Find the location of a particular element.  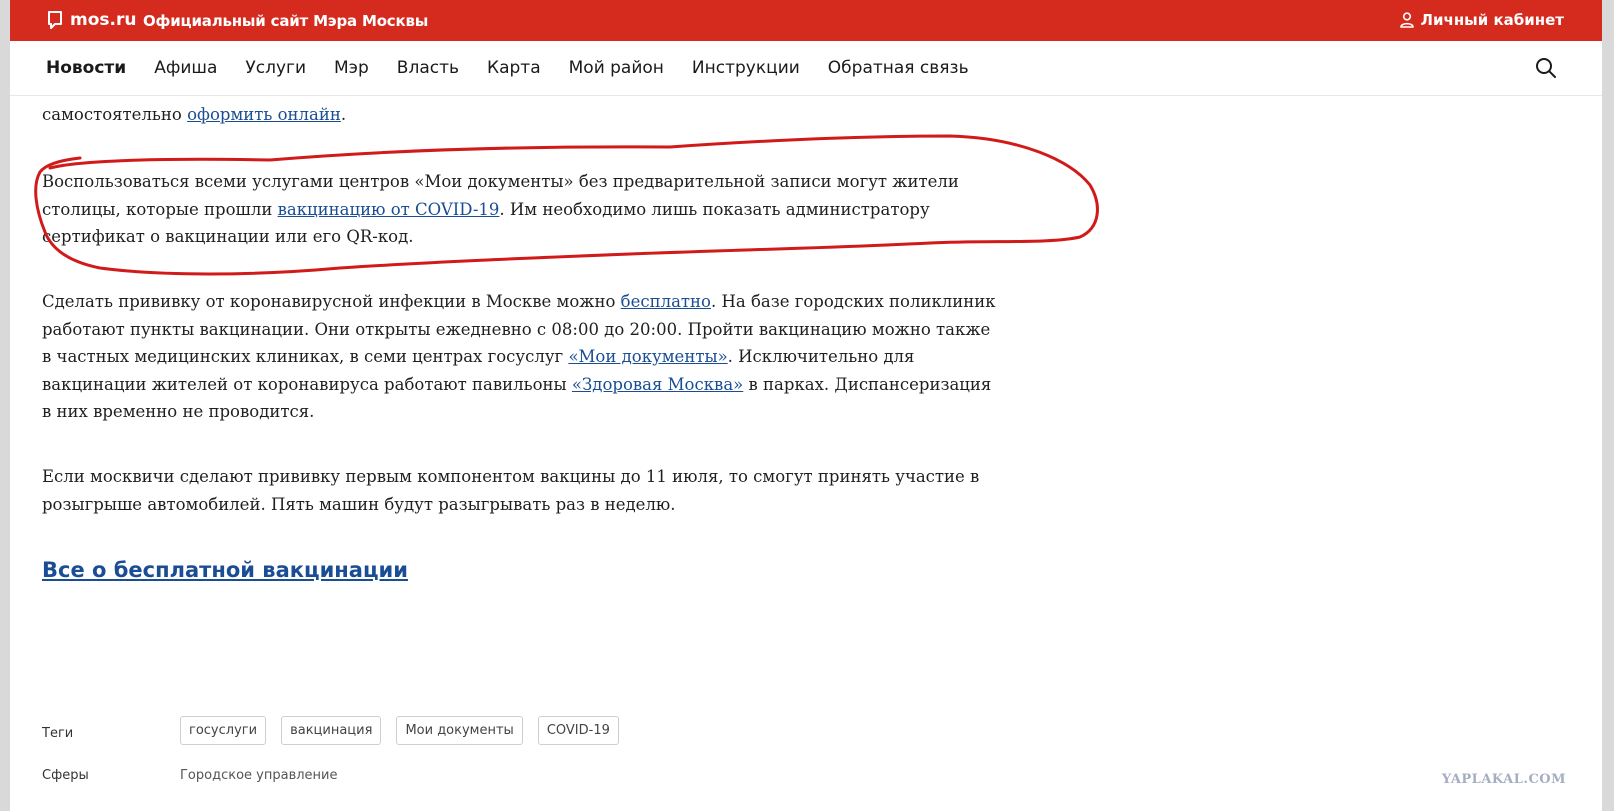

vaccination-covid-link: вакцинацию от COVID-19 is located at coordinates (389, 209).